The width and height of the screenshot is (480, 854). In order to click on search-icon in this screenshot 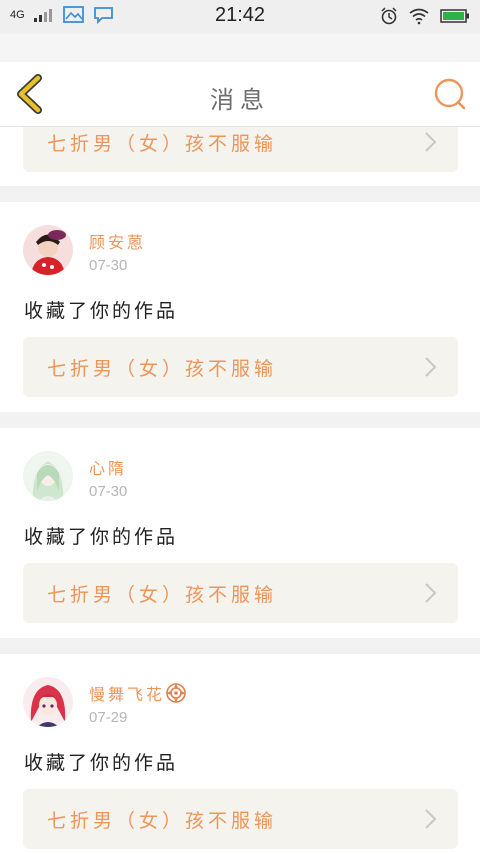, I will do `click(450, 94)`.